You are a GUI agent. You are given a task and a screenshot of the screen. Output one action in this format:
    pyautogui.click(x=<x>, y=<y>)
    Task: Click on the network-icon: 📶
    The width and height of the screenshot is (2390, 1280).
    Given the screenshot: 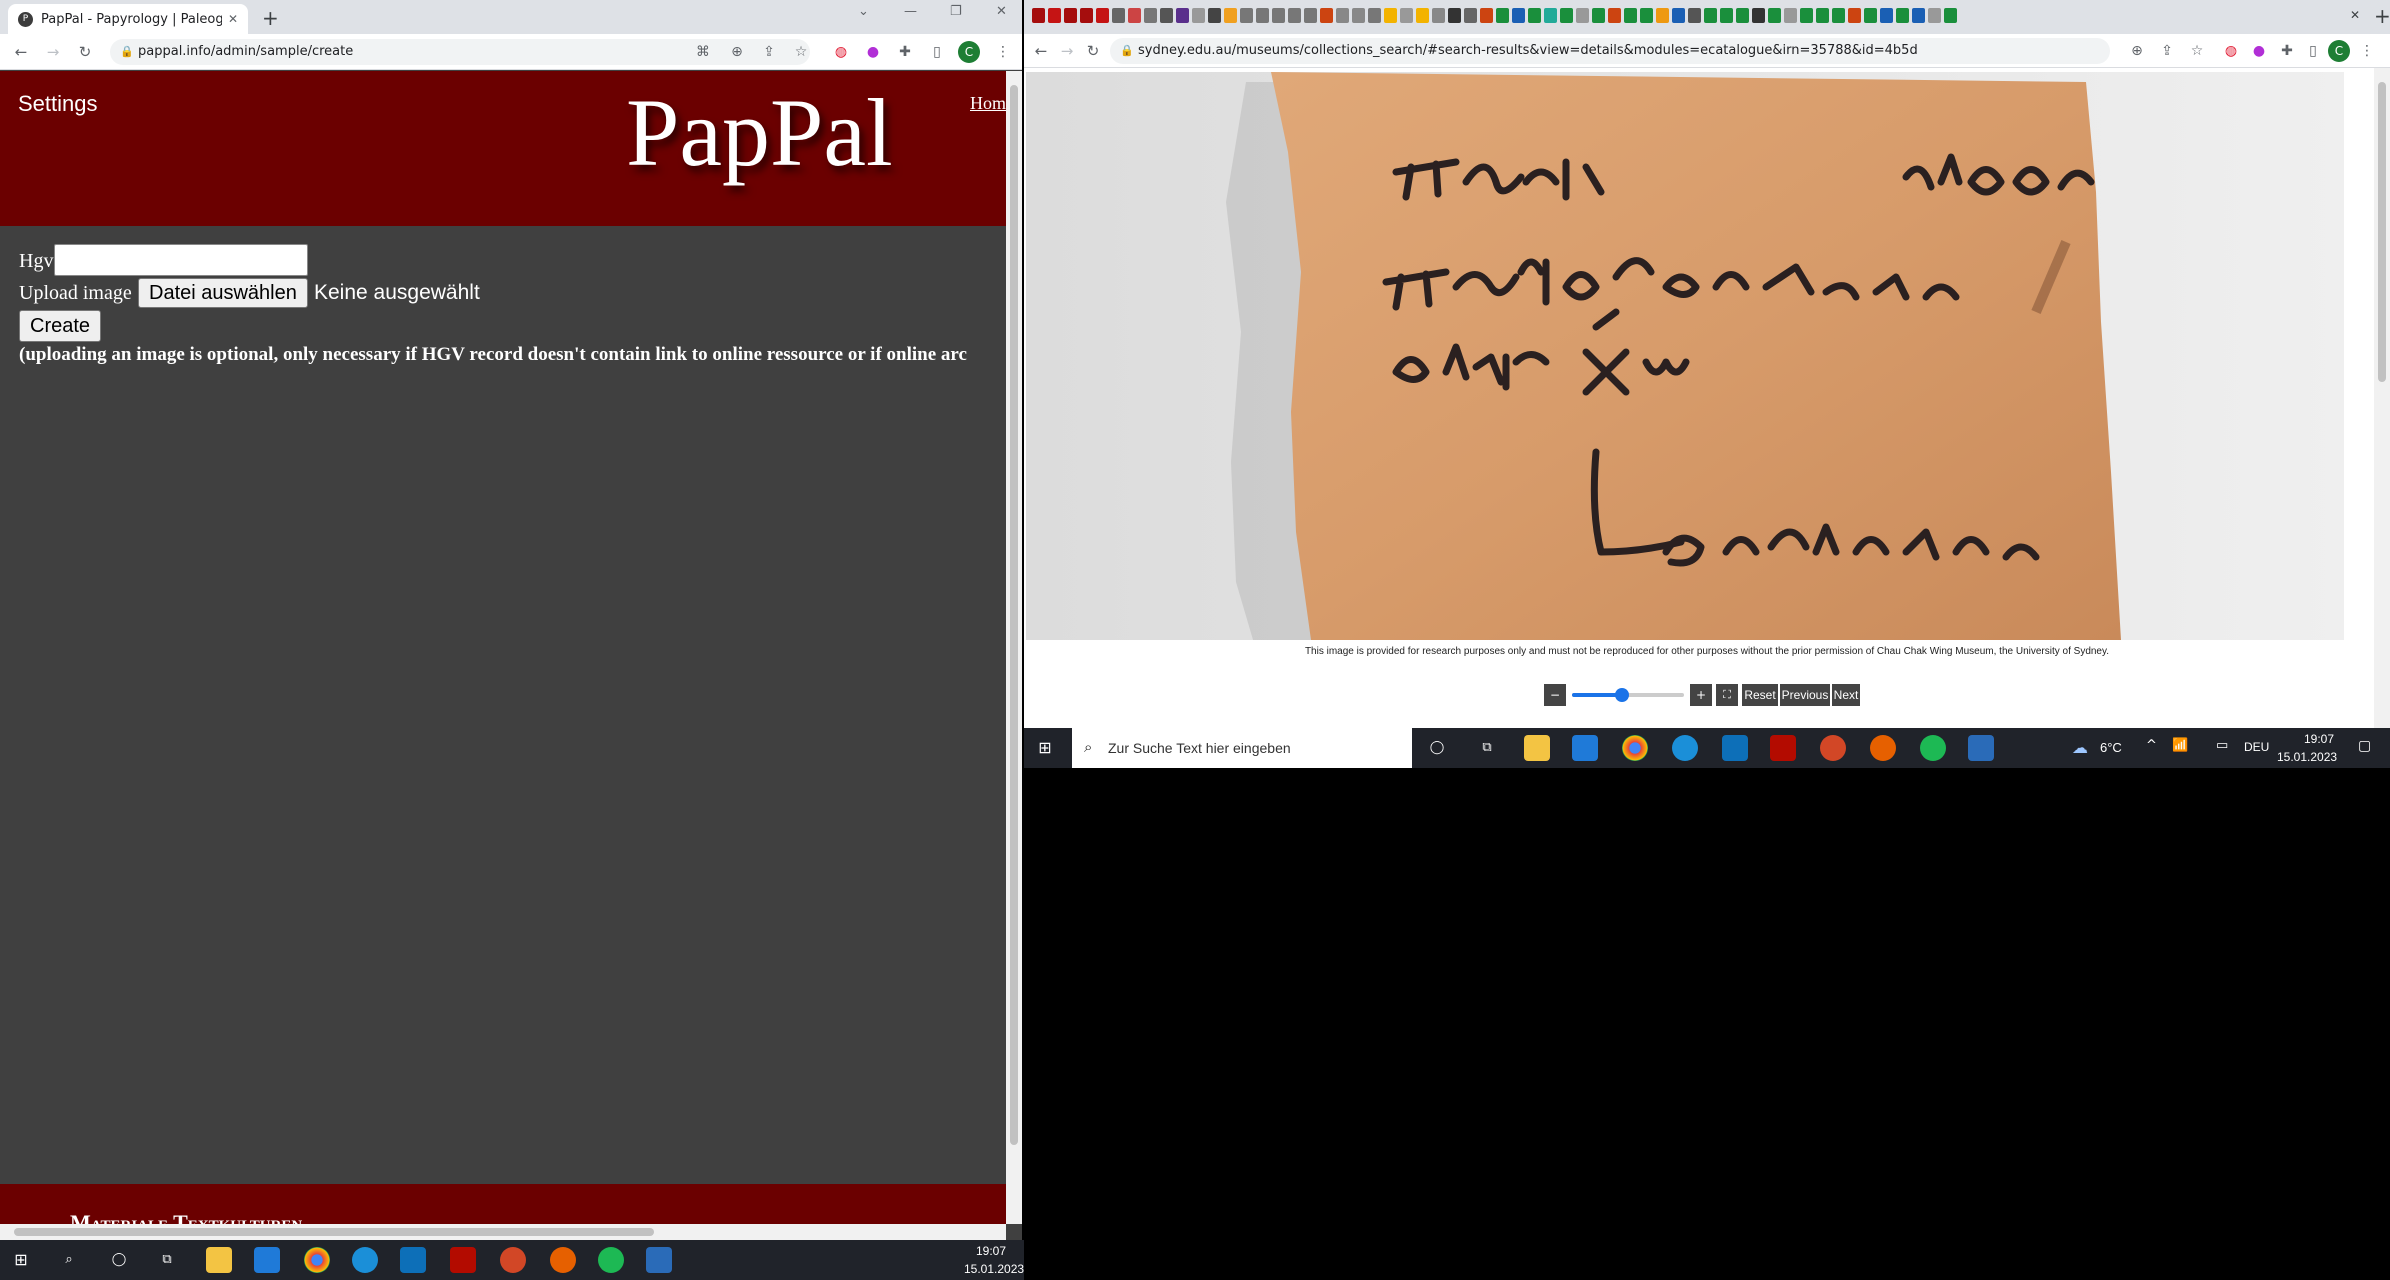 What is the action you would take?
    pyautogui.click(x=2180, y=745)
    